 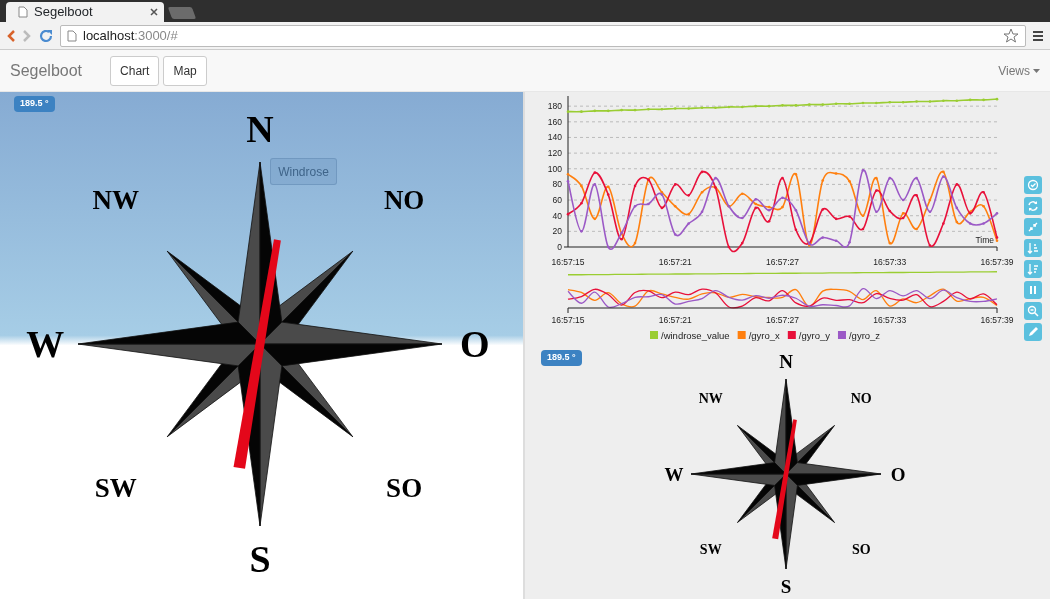 I want to click on edit-button, so click(x=1033, y=332).